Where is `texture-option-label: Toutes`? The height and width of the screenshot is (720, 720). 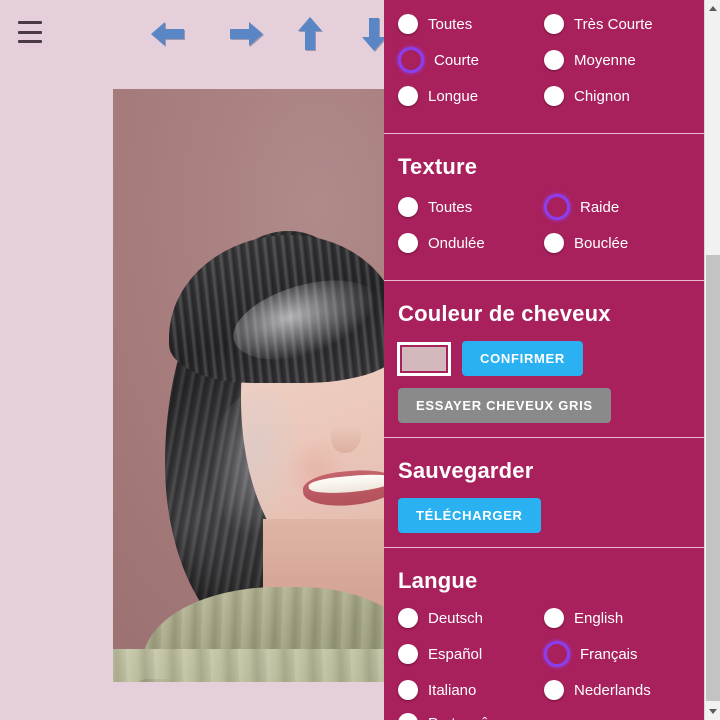 texture-option-label: Toutes is located at coordinates (450, 207).